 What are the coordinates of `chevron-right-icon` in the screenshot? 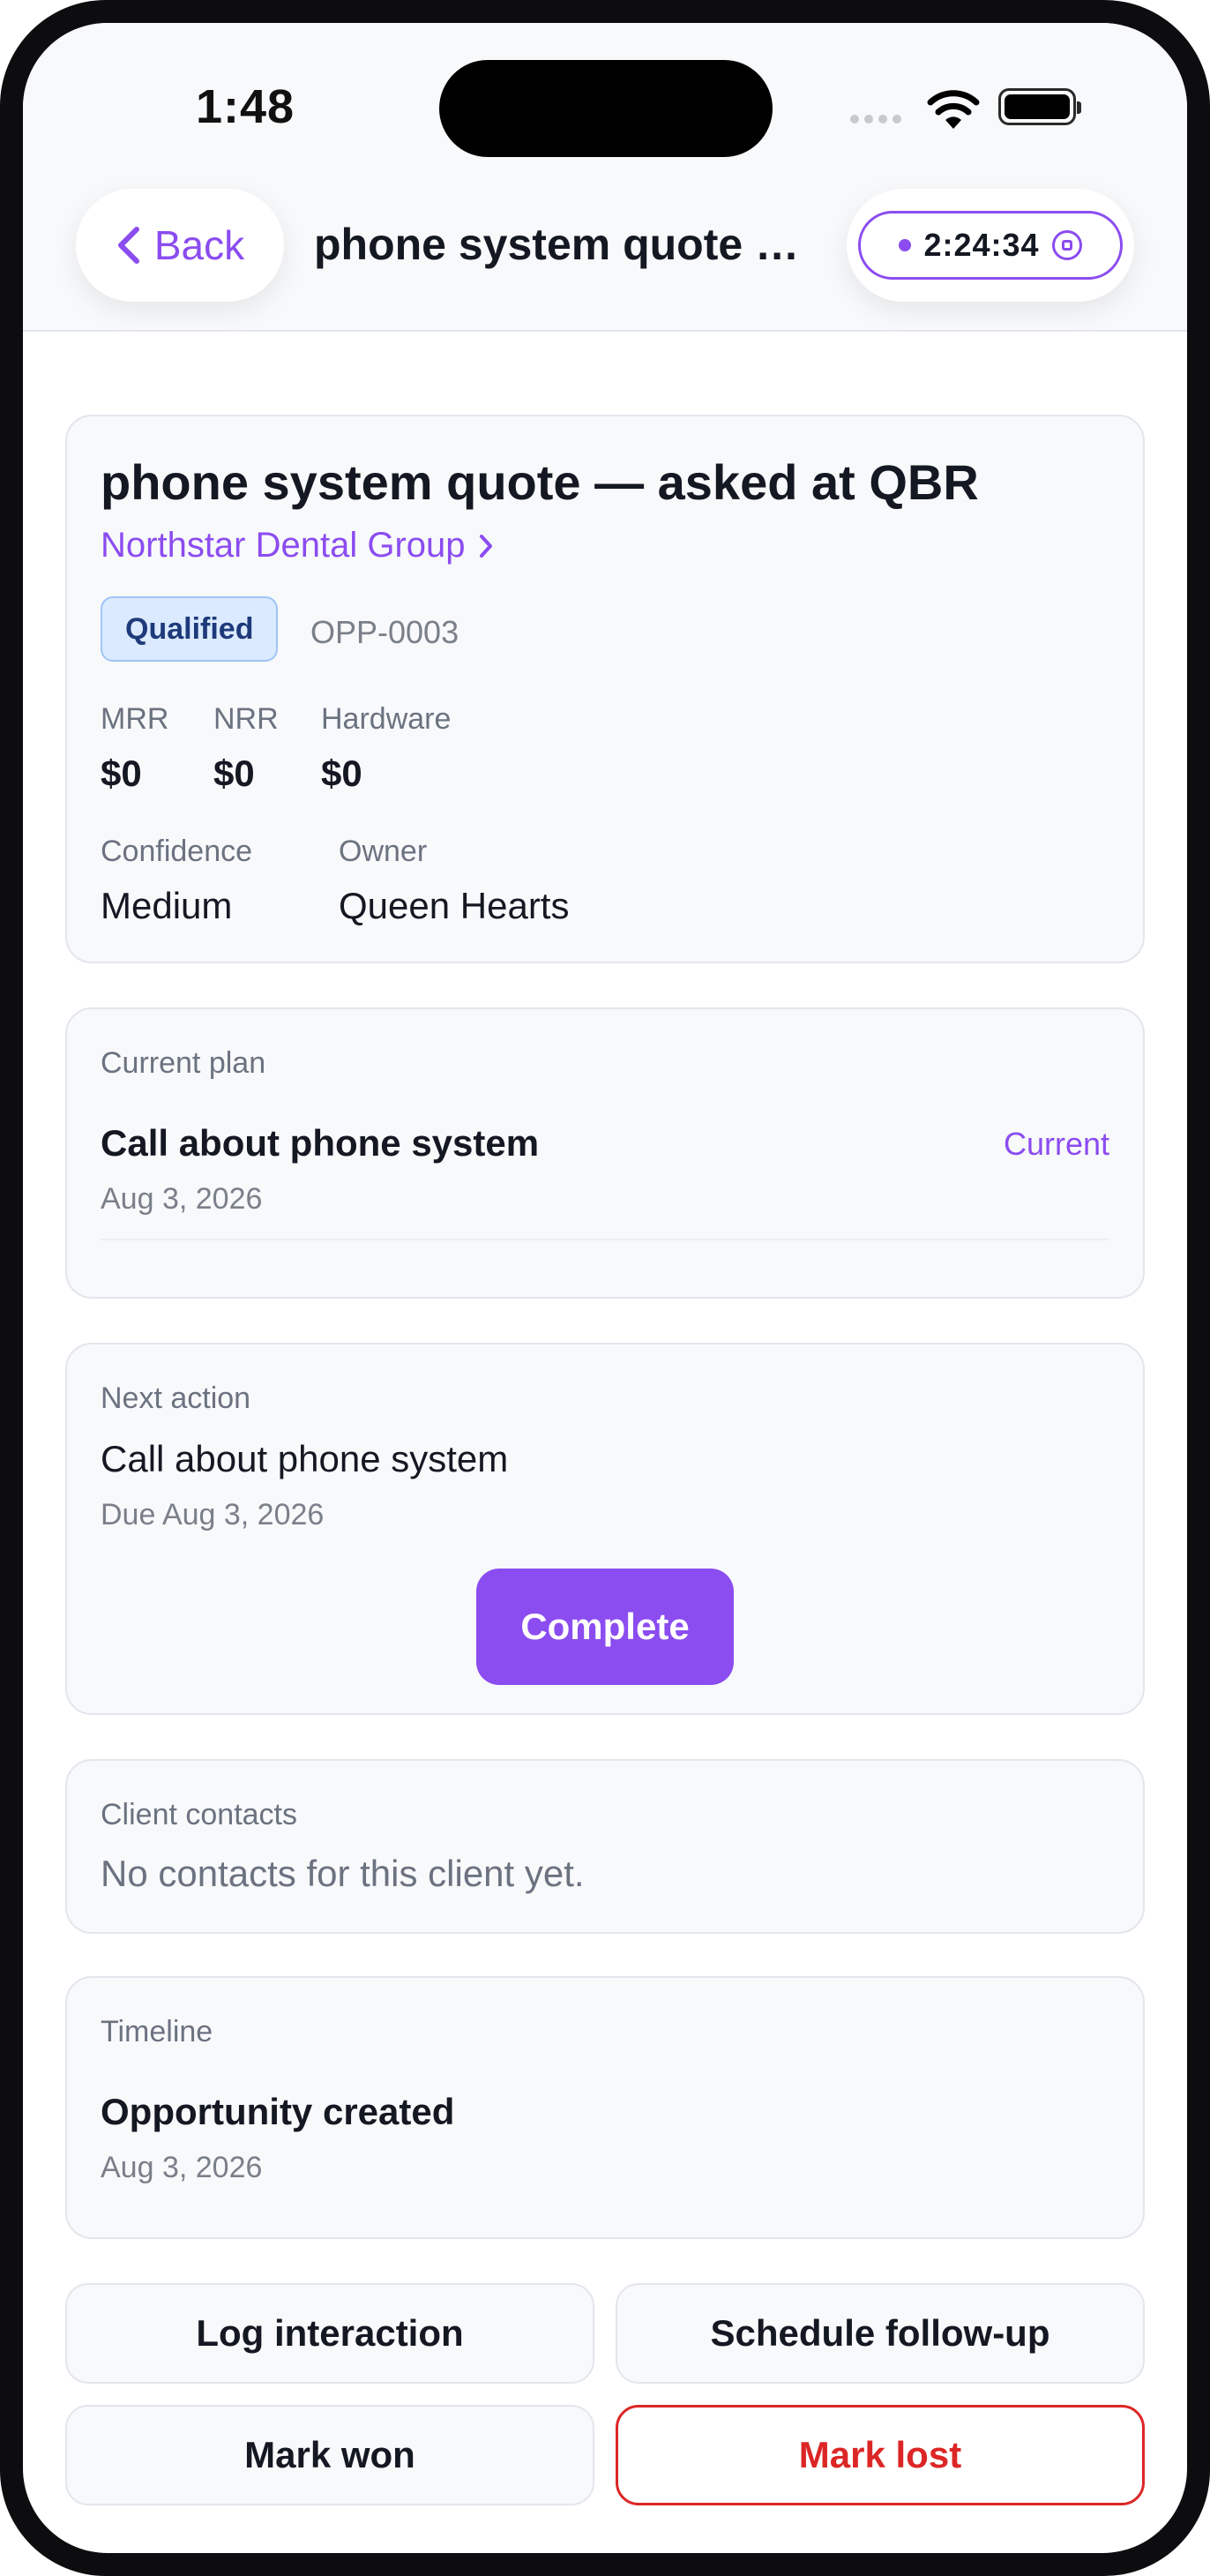 It's located at (485, 546).